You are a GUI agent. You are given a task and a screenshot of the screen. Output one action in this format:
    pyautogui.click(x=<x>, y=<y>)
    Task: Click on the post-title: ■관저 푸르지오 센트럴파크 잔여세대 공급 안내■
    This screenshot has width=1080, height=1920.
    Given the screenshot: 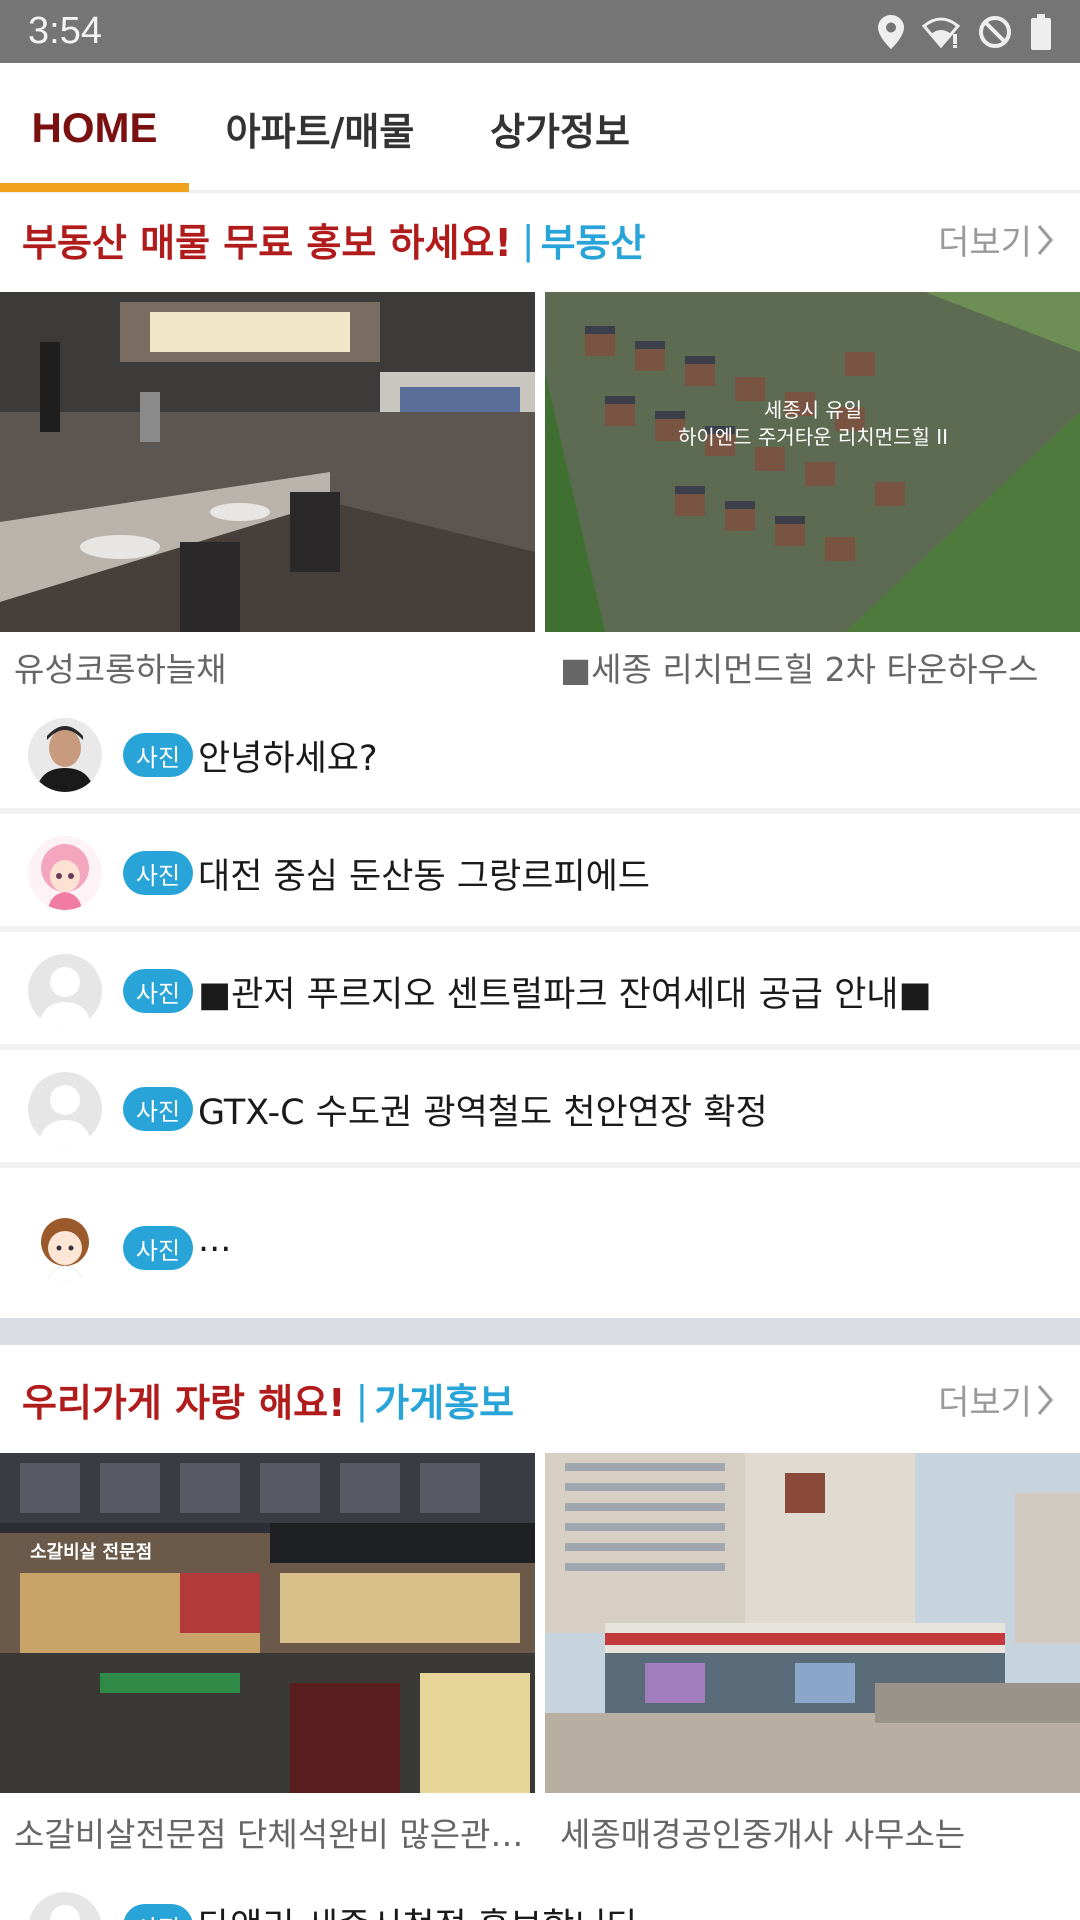 What is the action you would take?
    pyautogui.click(x=565, y=994)
    